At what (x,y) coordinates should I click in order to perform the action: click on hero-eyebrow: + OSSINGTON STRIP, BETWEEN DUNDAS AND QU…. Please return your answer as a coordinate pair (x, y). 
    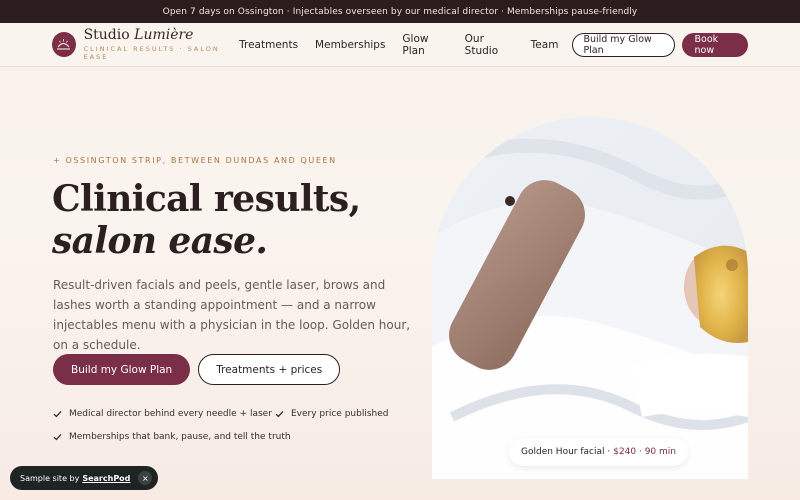
    Looking at the image, I should click on (195, 160).